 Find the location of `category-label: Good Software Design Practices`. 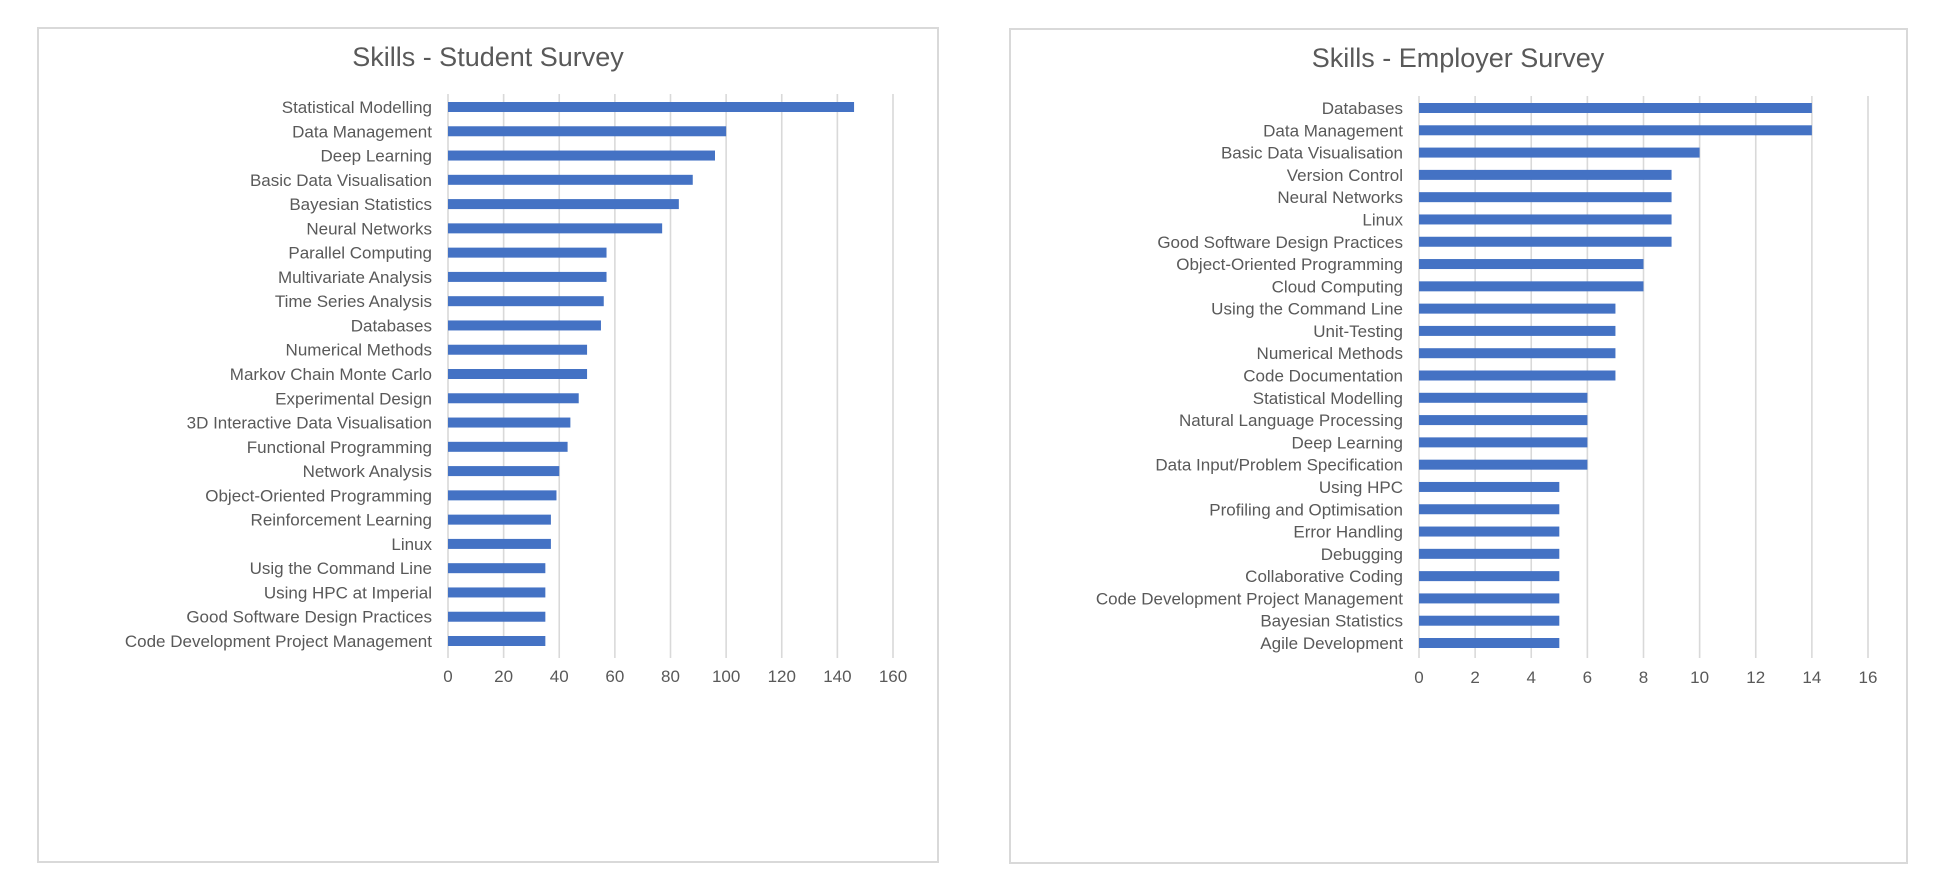

category-label: Good Software Design Practices is located at coordinates (1280, 242).